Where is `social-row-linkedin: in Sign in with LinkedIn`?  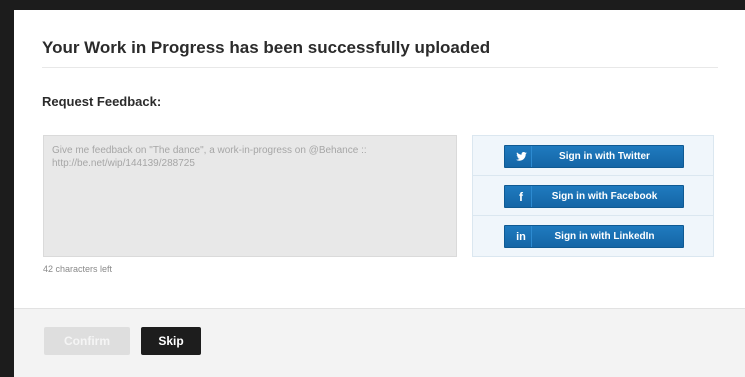
social-row-linkedin: in Sign in with LinkedIn is located at coordinates (593, 236).